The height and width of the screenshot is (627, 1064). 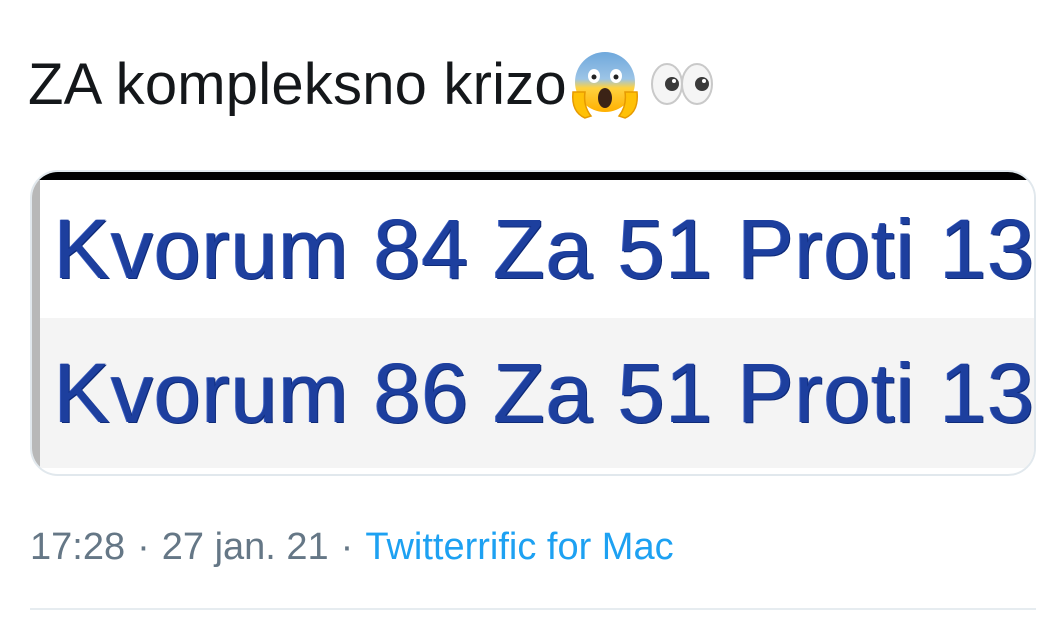 What do you see at coordinates (77, 547) in the screenshot?
I see `tweet-time: 17:28` at bounding box center [77, 547].